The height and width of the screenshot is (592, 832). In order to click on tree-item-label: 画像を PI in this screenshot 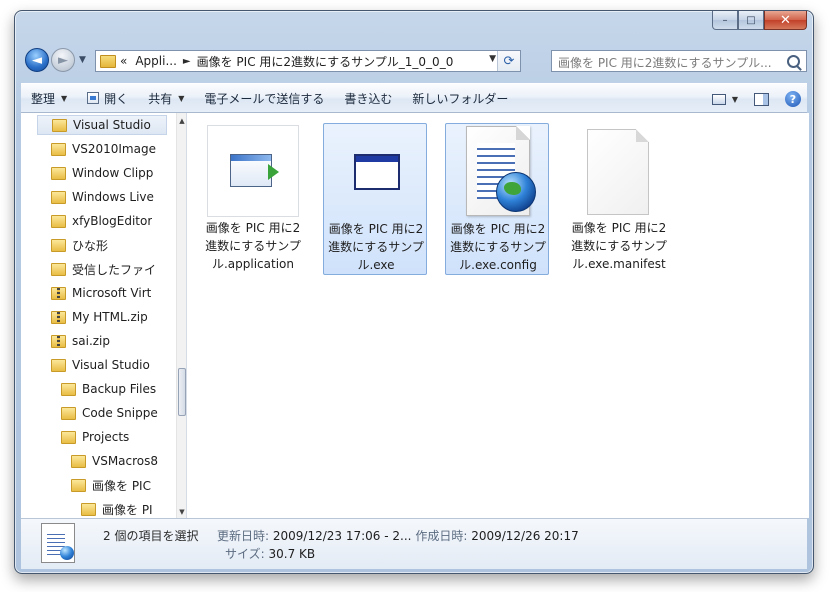, I will do `click(127, 509)`.